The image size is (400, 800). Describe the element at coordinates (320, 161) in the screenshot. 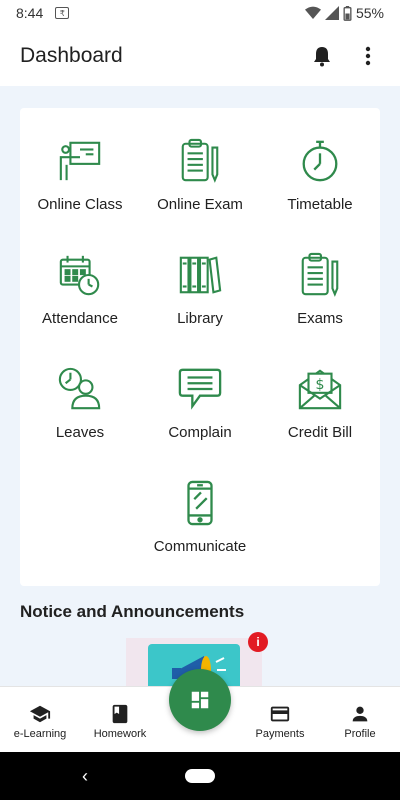

I see `stopwatch-icon` at that location.